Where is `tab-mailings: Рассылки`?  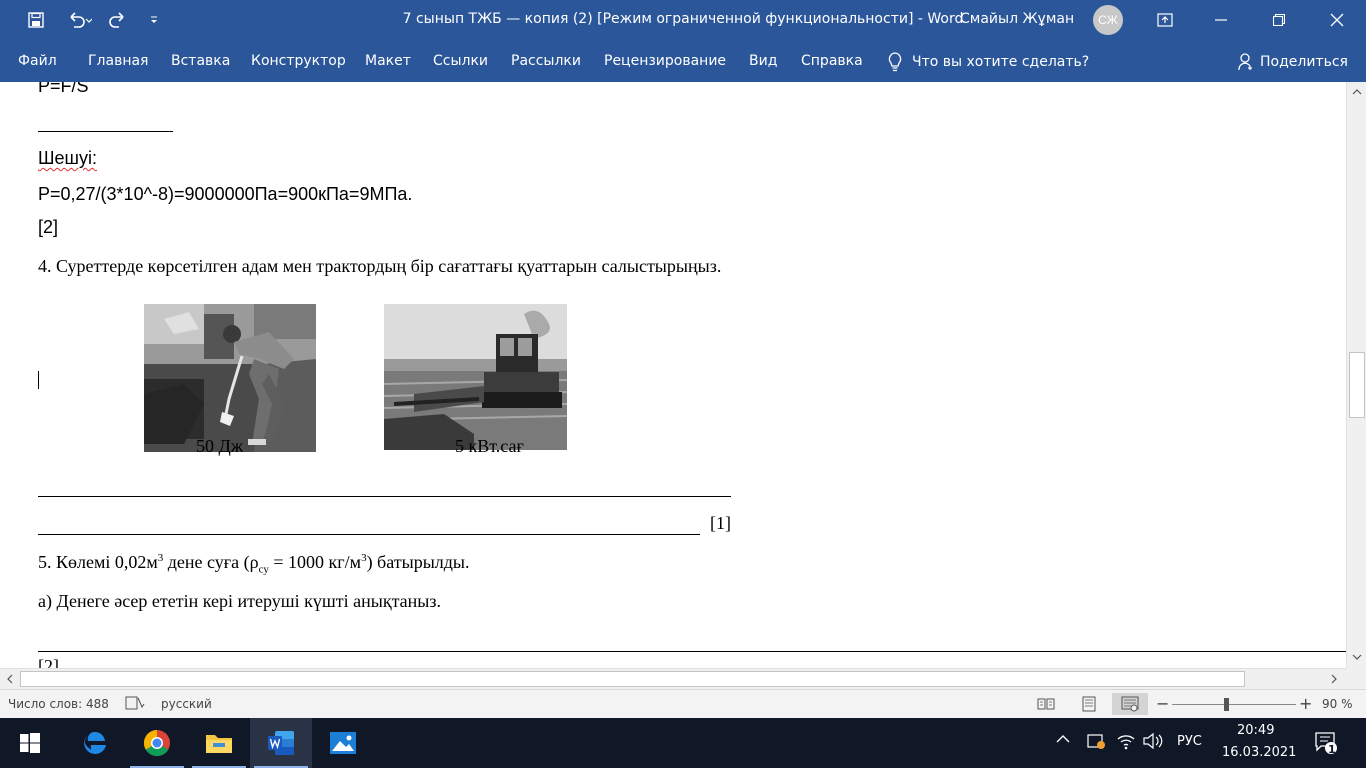 tab-mailings: Рассылки is located at coordinates (546, 61).